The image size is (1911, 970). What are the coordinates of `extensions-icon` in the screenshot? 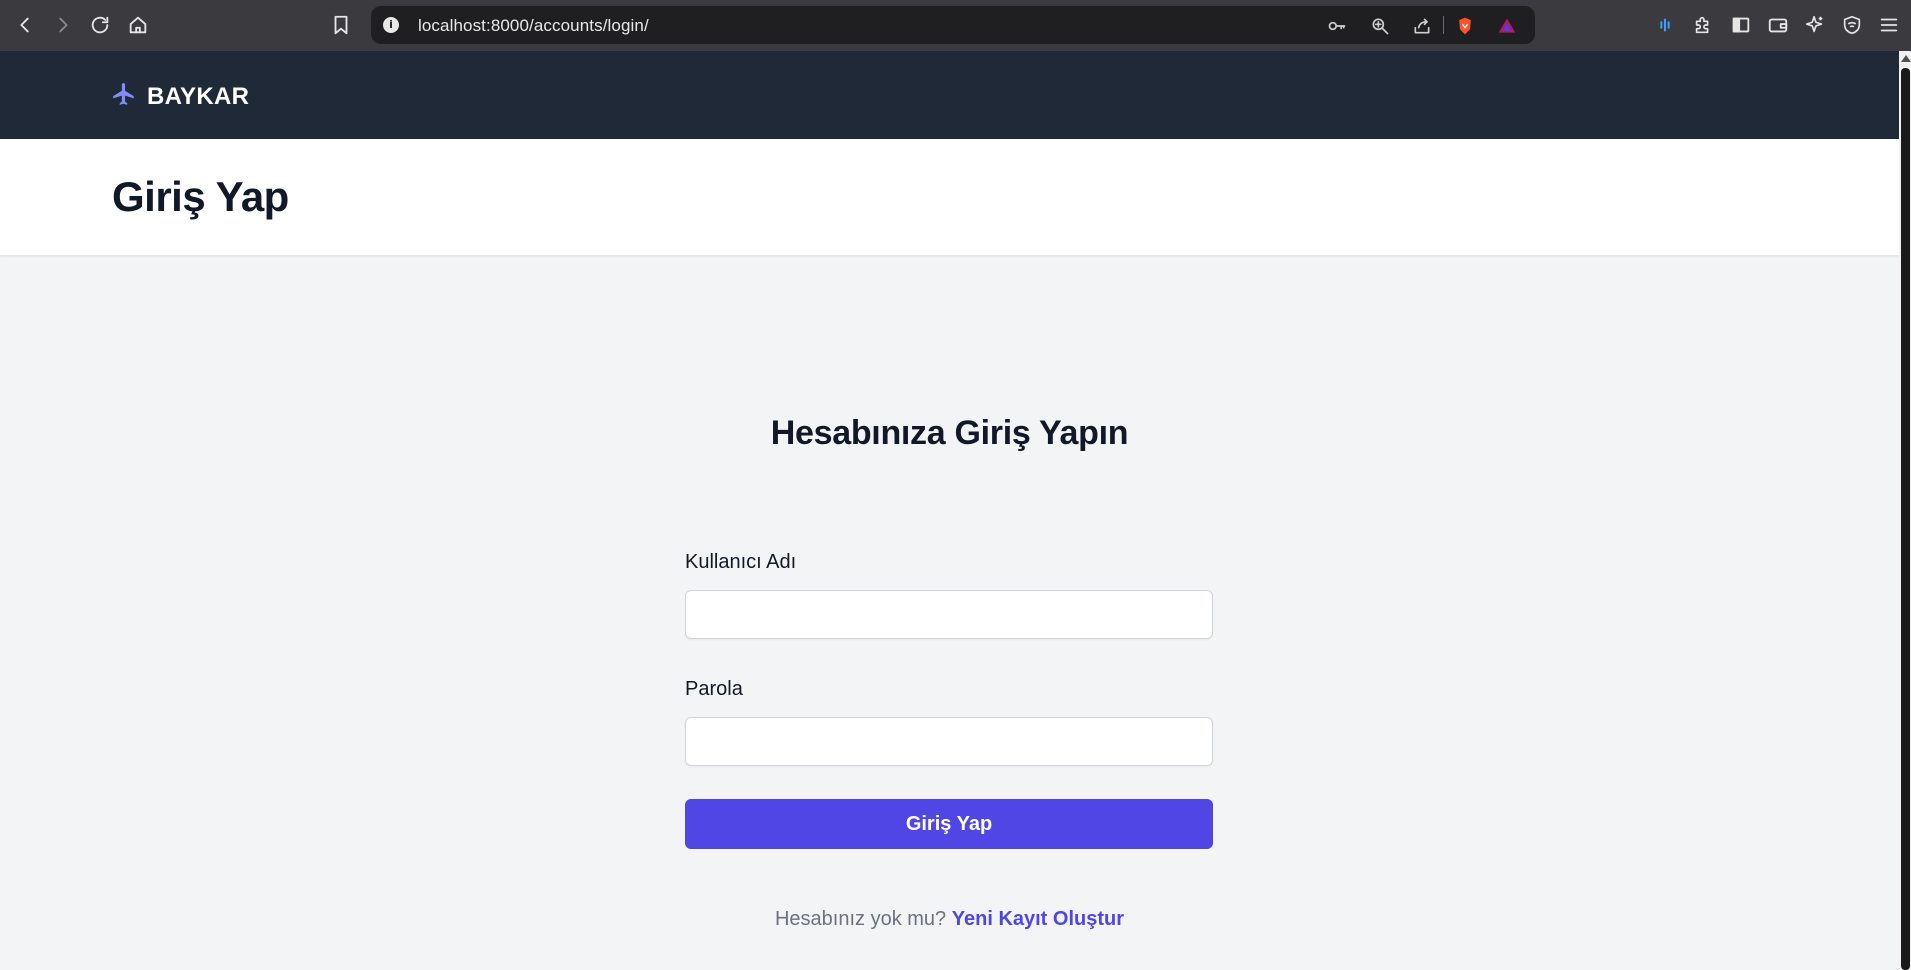 It's located at (1703, 25).